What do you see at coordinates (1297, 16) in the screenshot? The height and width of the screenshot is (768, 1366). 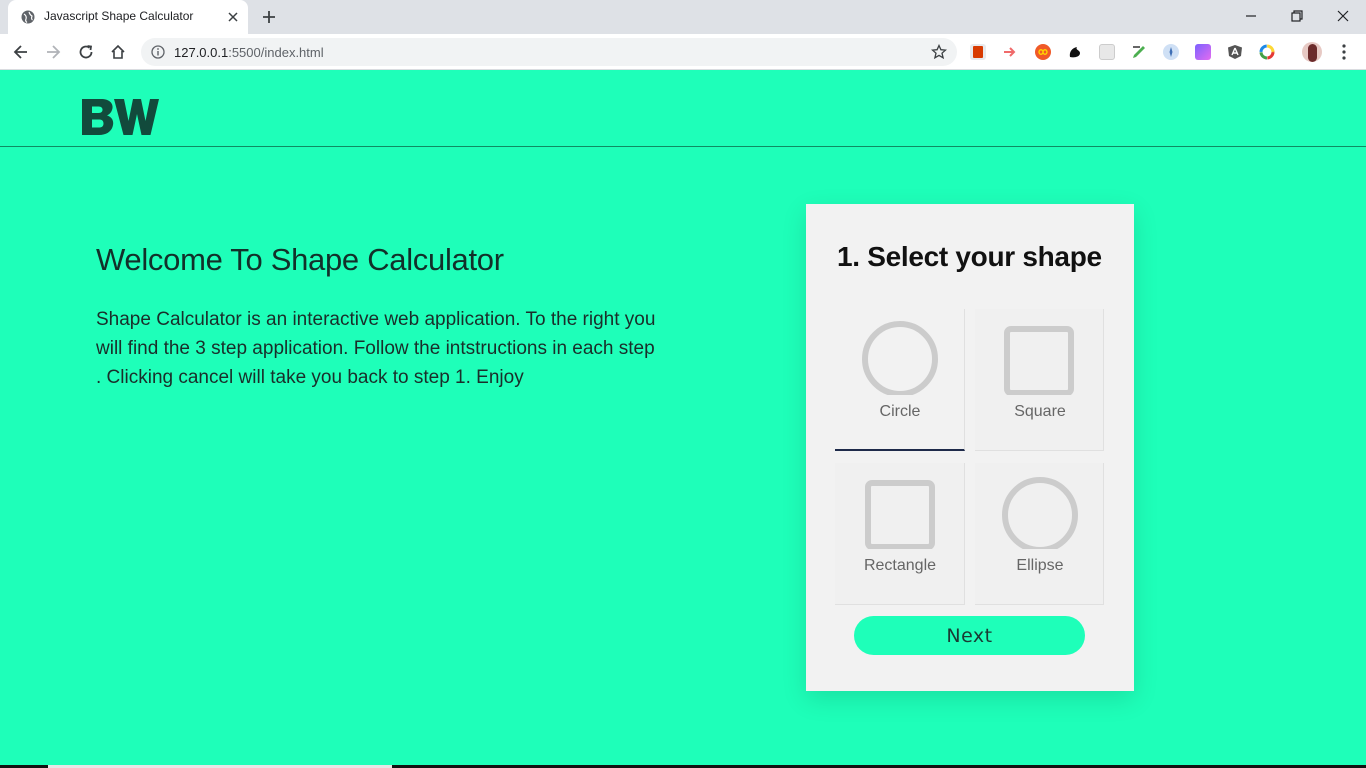 I see `restore-icon` at bounding box center [1297, 16].